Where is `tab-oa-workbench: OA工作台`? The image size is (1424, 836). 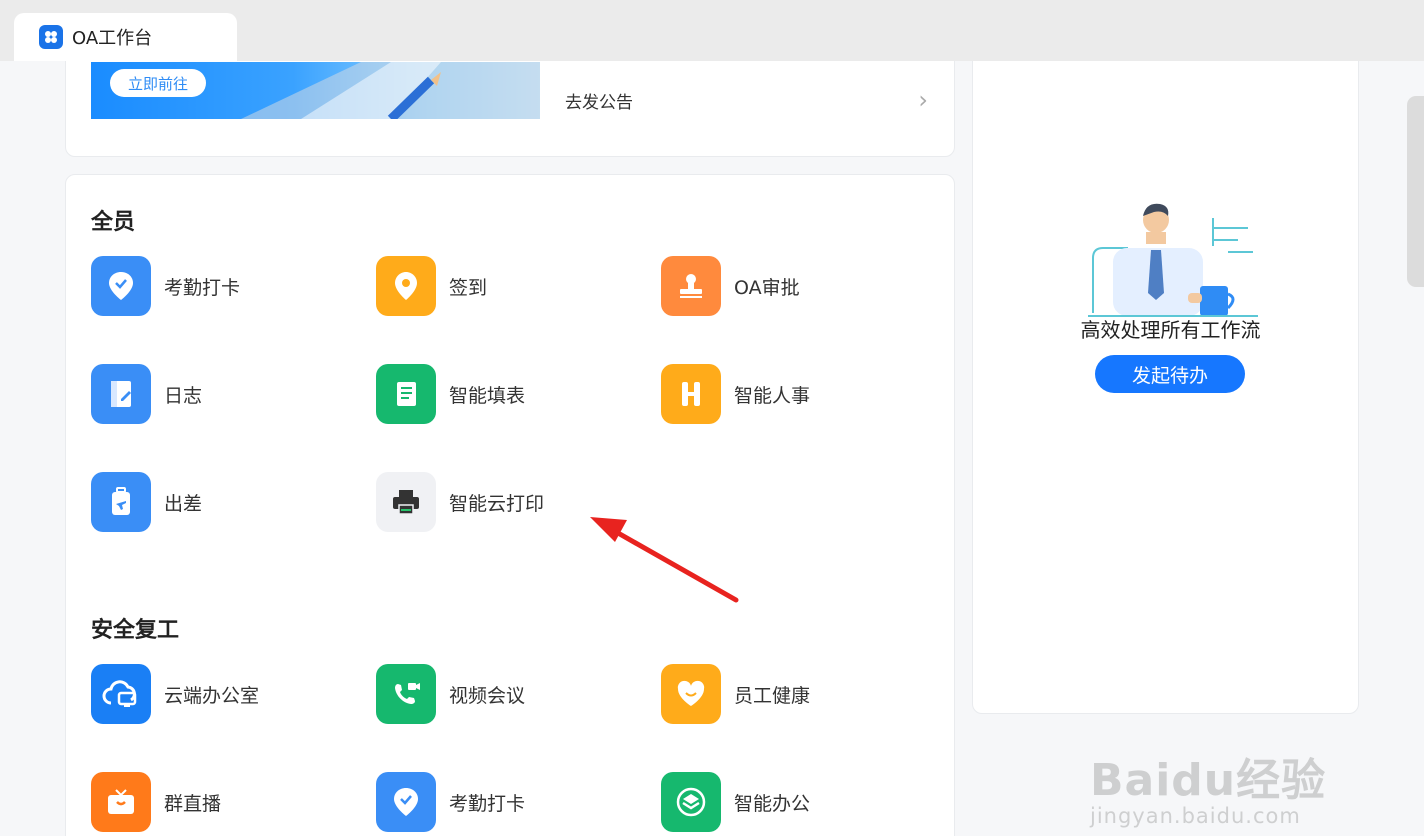
tab-oa-workbench: OA工作台 is located at coordinates (125, 37).